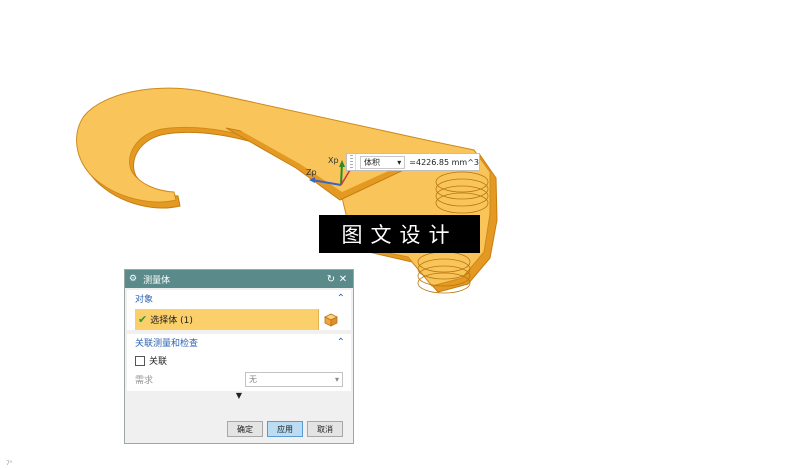 This screenshot has height=469, width=800. Describe the element at coordinates (343, 279) in the screenshot. I see `close-icon: ✕` at that location.